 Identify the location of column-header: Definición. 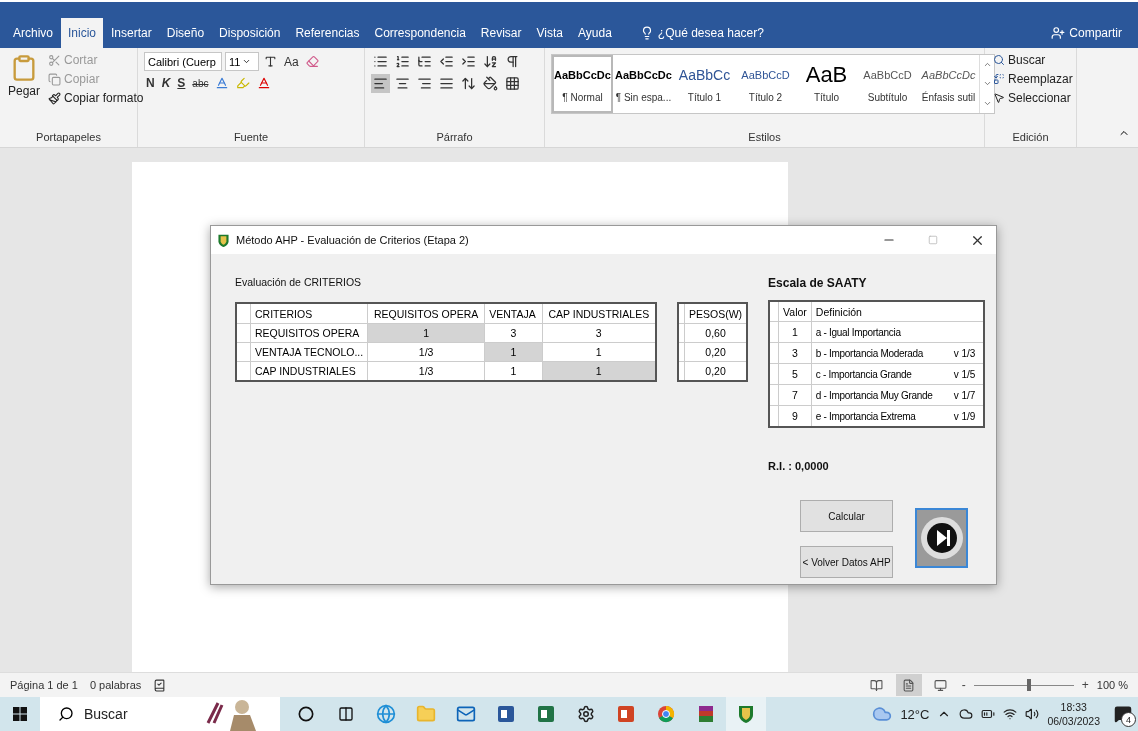
(898, 311).